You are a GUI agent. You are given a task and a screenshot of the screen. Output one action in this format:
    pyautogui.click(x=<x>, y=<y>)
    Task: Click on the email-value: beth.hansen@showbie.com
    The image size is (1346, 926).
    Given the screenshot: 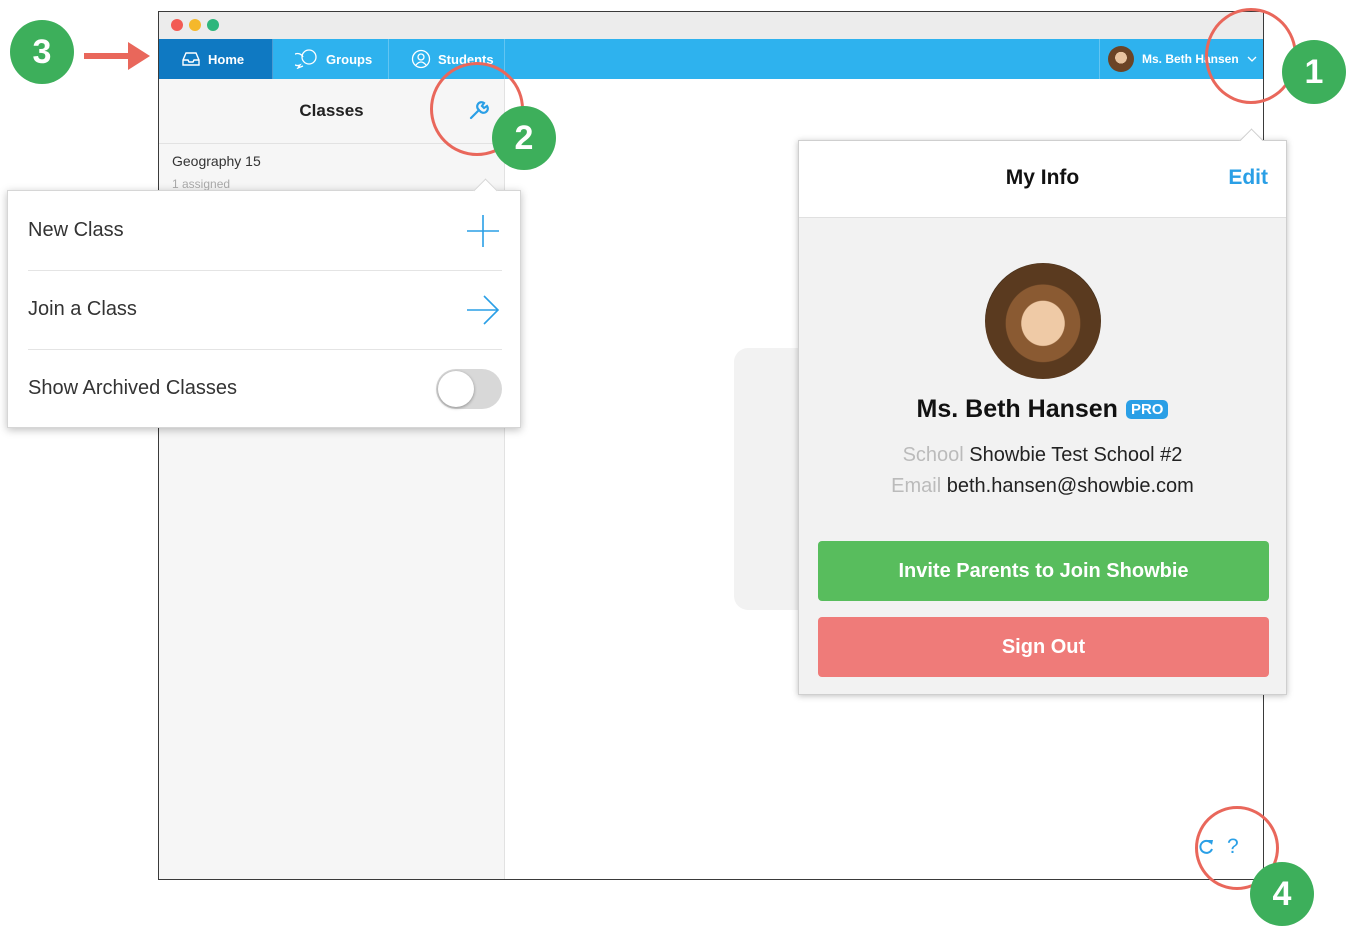 What is the action you would take?
    pyautogui.click(x=1070, y=486)
    